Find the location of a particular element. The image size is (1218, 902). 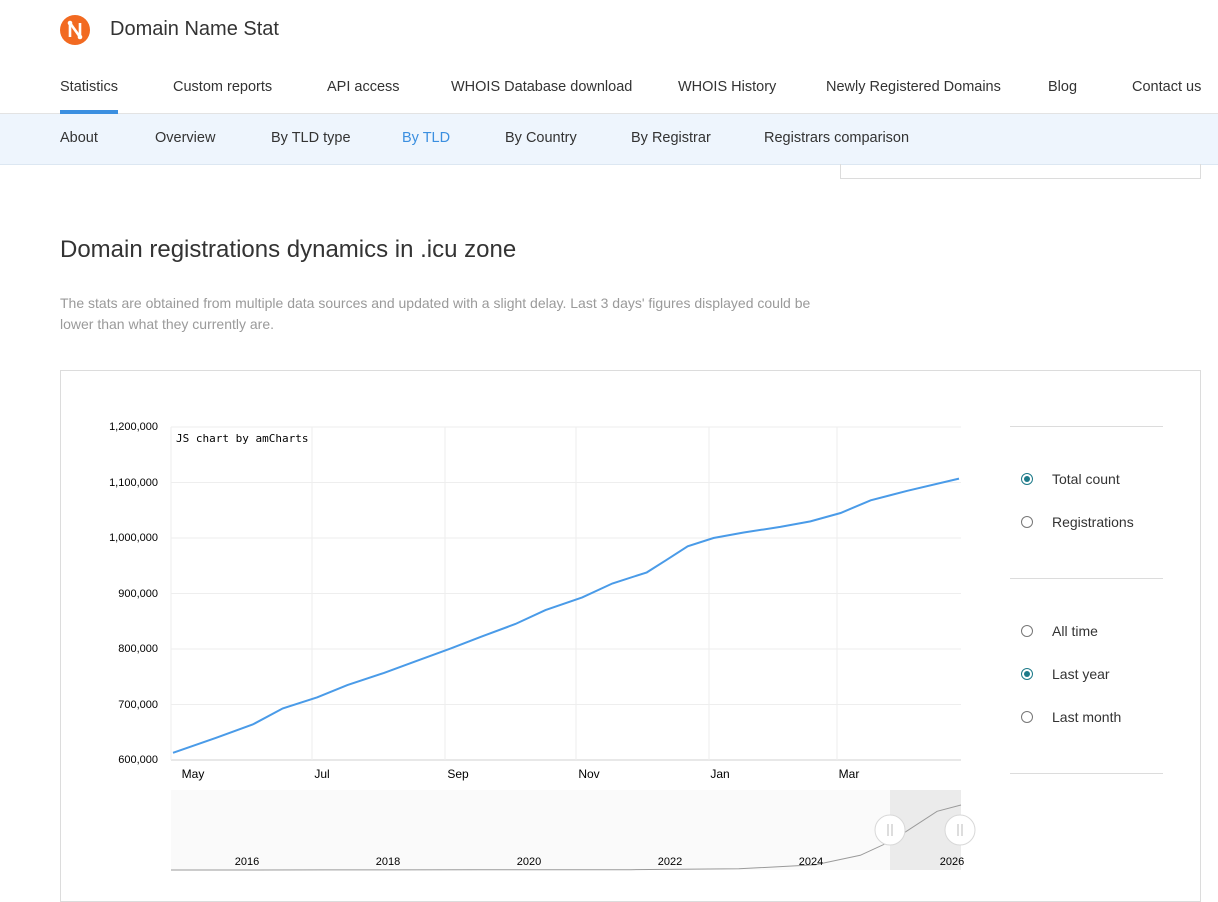

radio-label-registrations: Registrations is located at coordinates (1093, 522).